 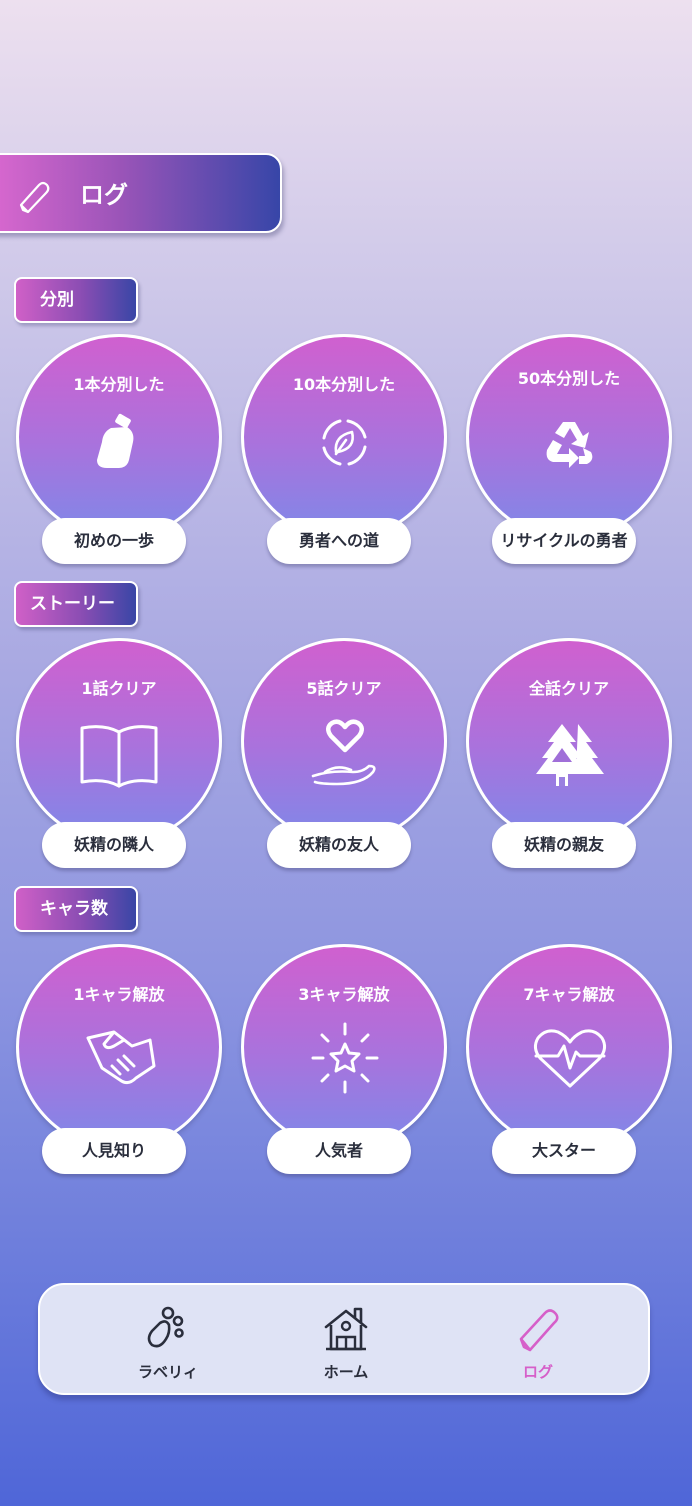 I want to click on home-icon, so click(x=346, y=1329).